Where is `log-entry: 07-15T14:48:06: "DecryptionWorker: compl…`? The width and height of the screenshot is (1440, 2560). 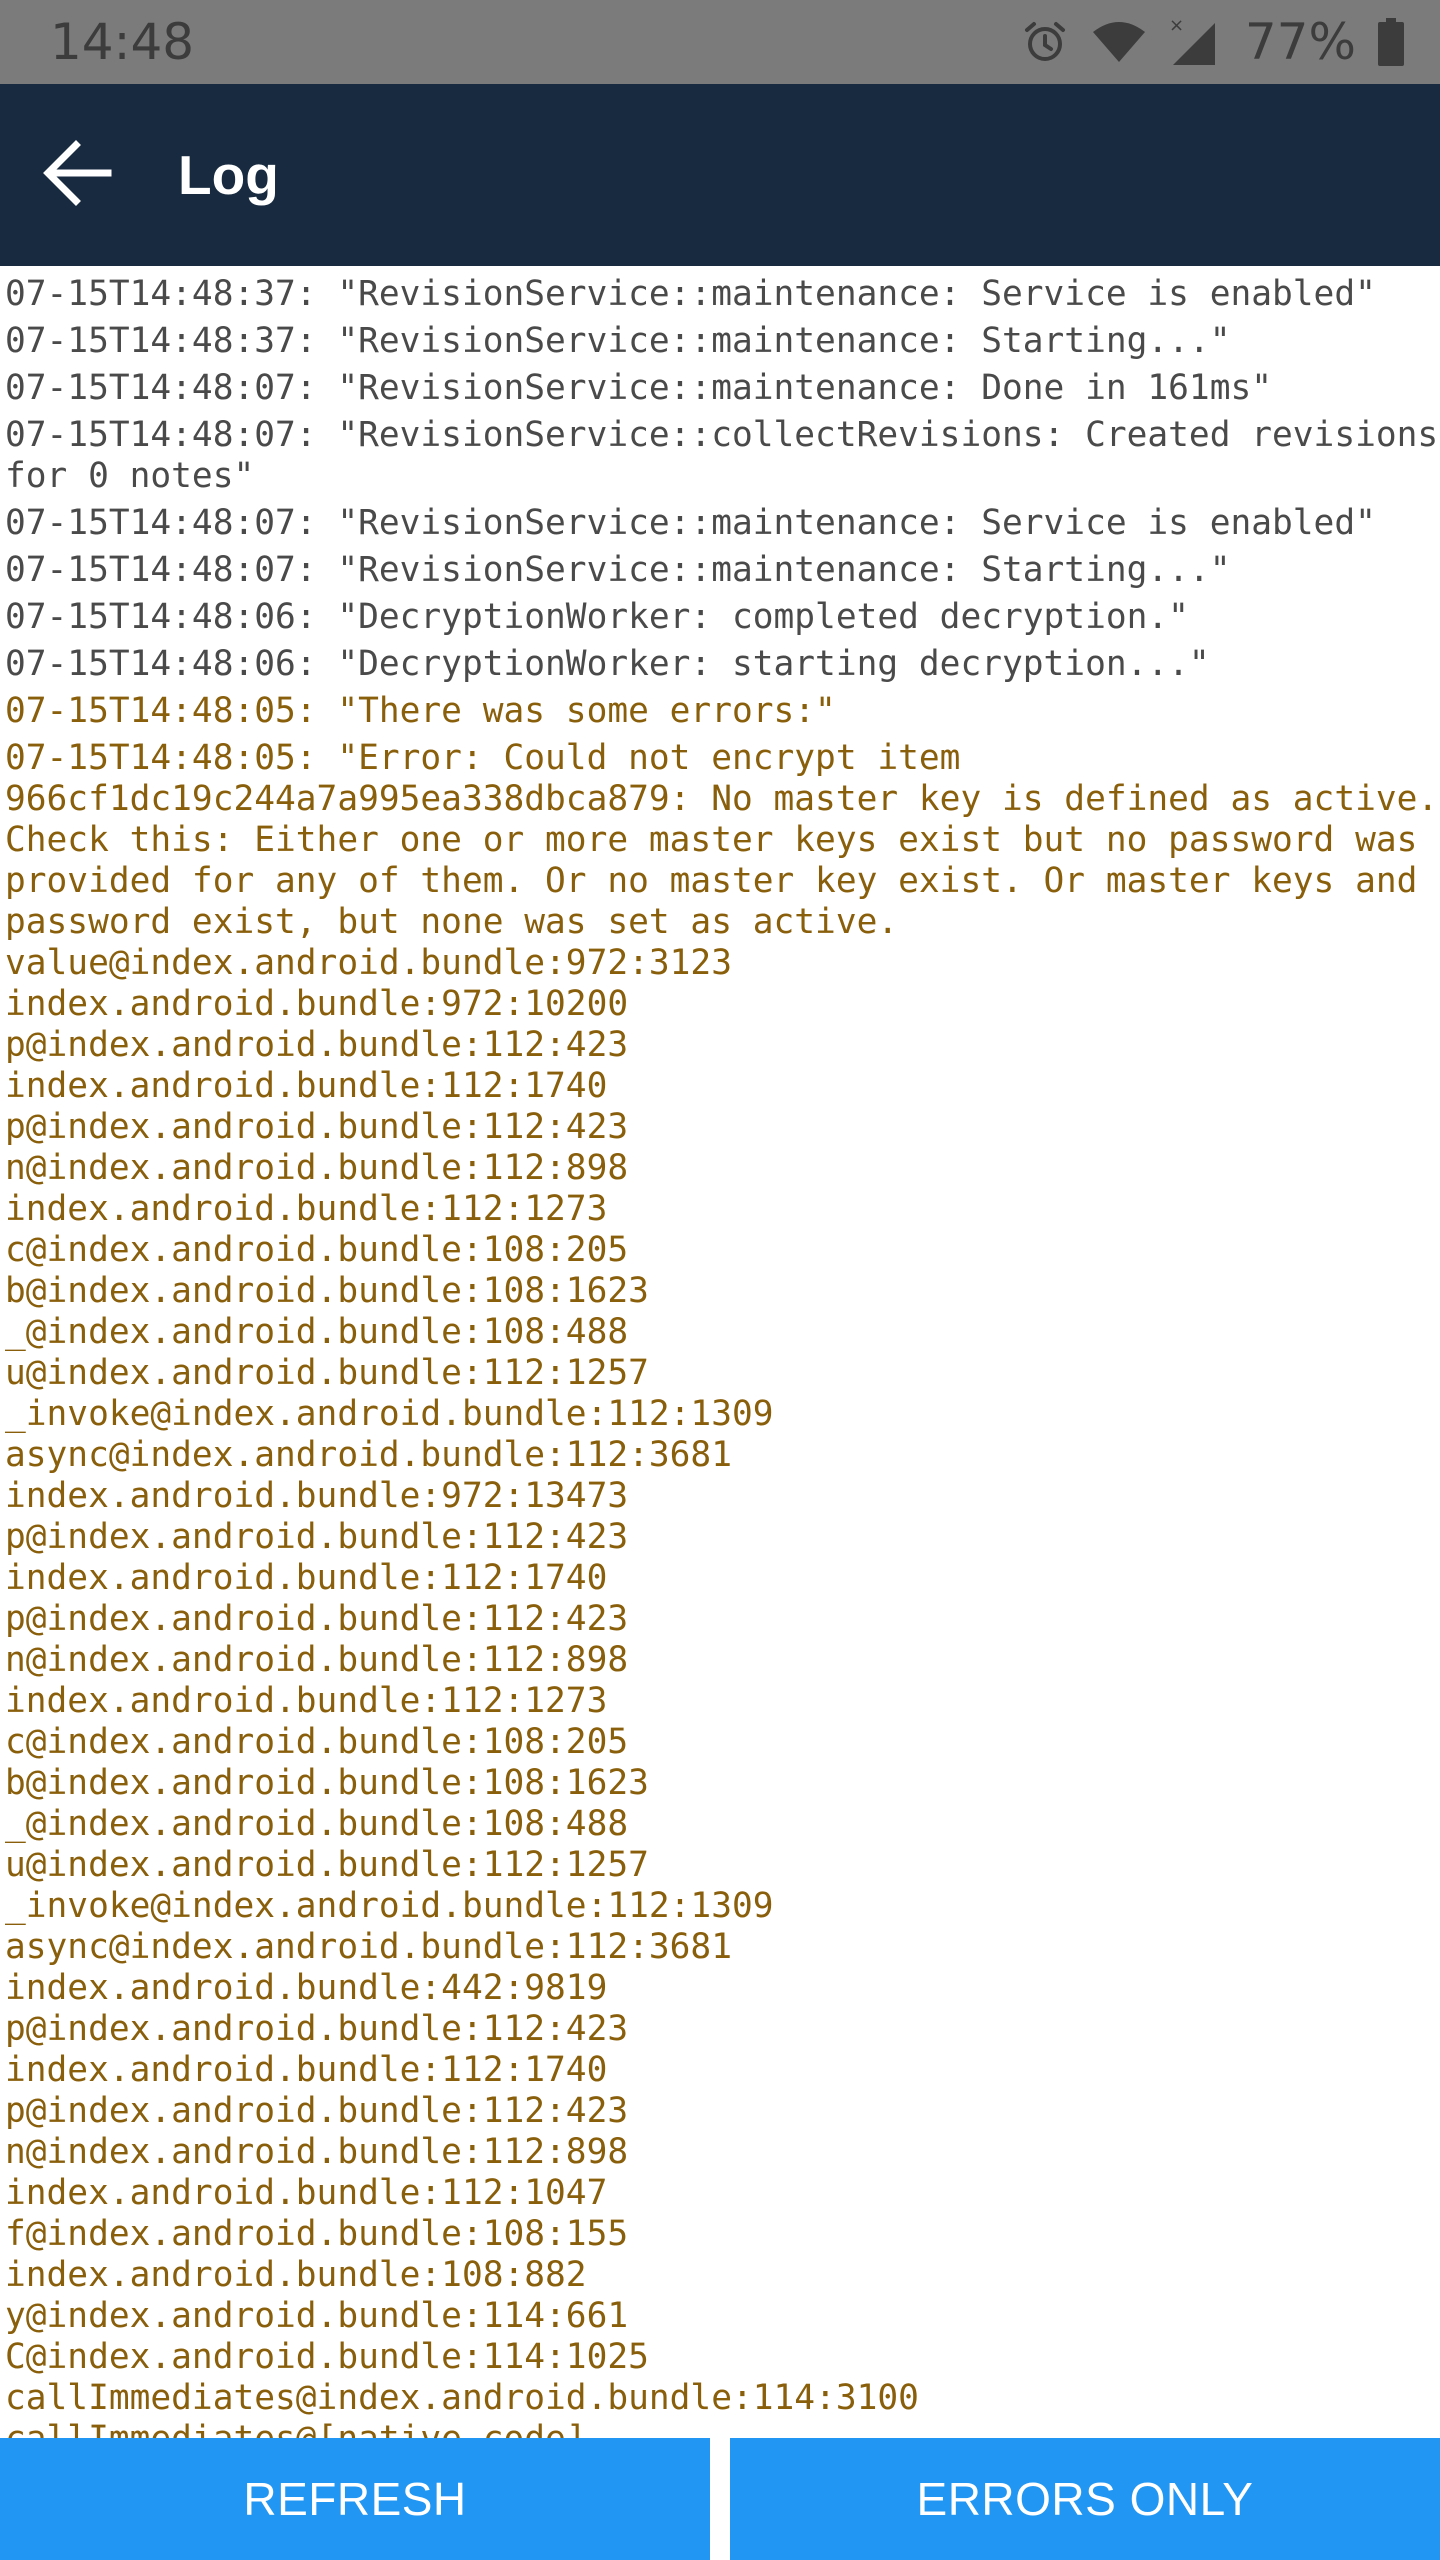 log-entry: 07-15T14:48:06: "DecryptionWorker: compl… is located at coordinates (597, 617).